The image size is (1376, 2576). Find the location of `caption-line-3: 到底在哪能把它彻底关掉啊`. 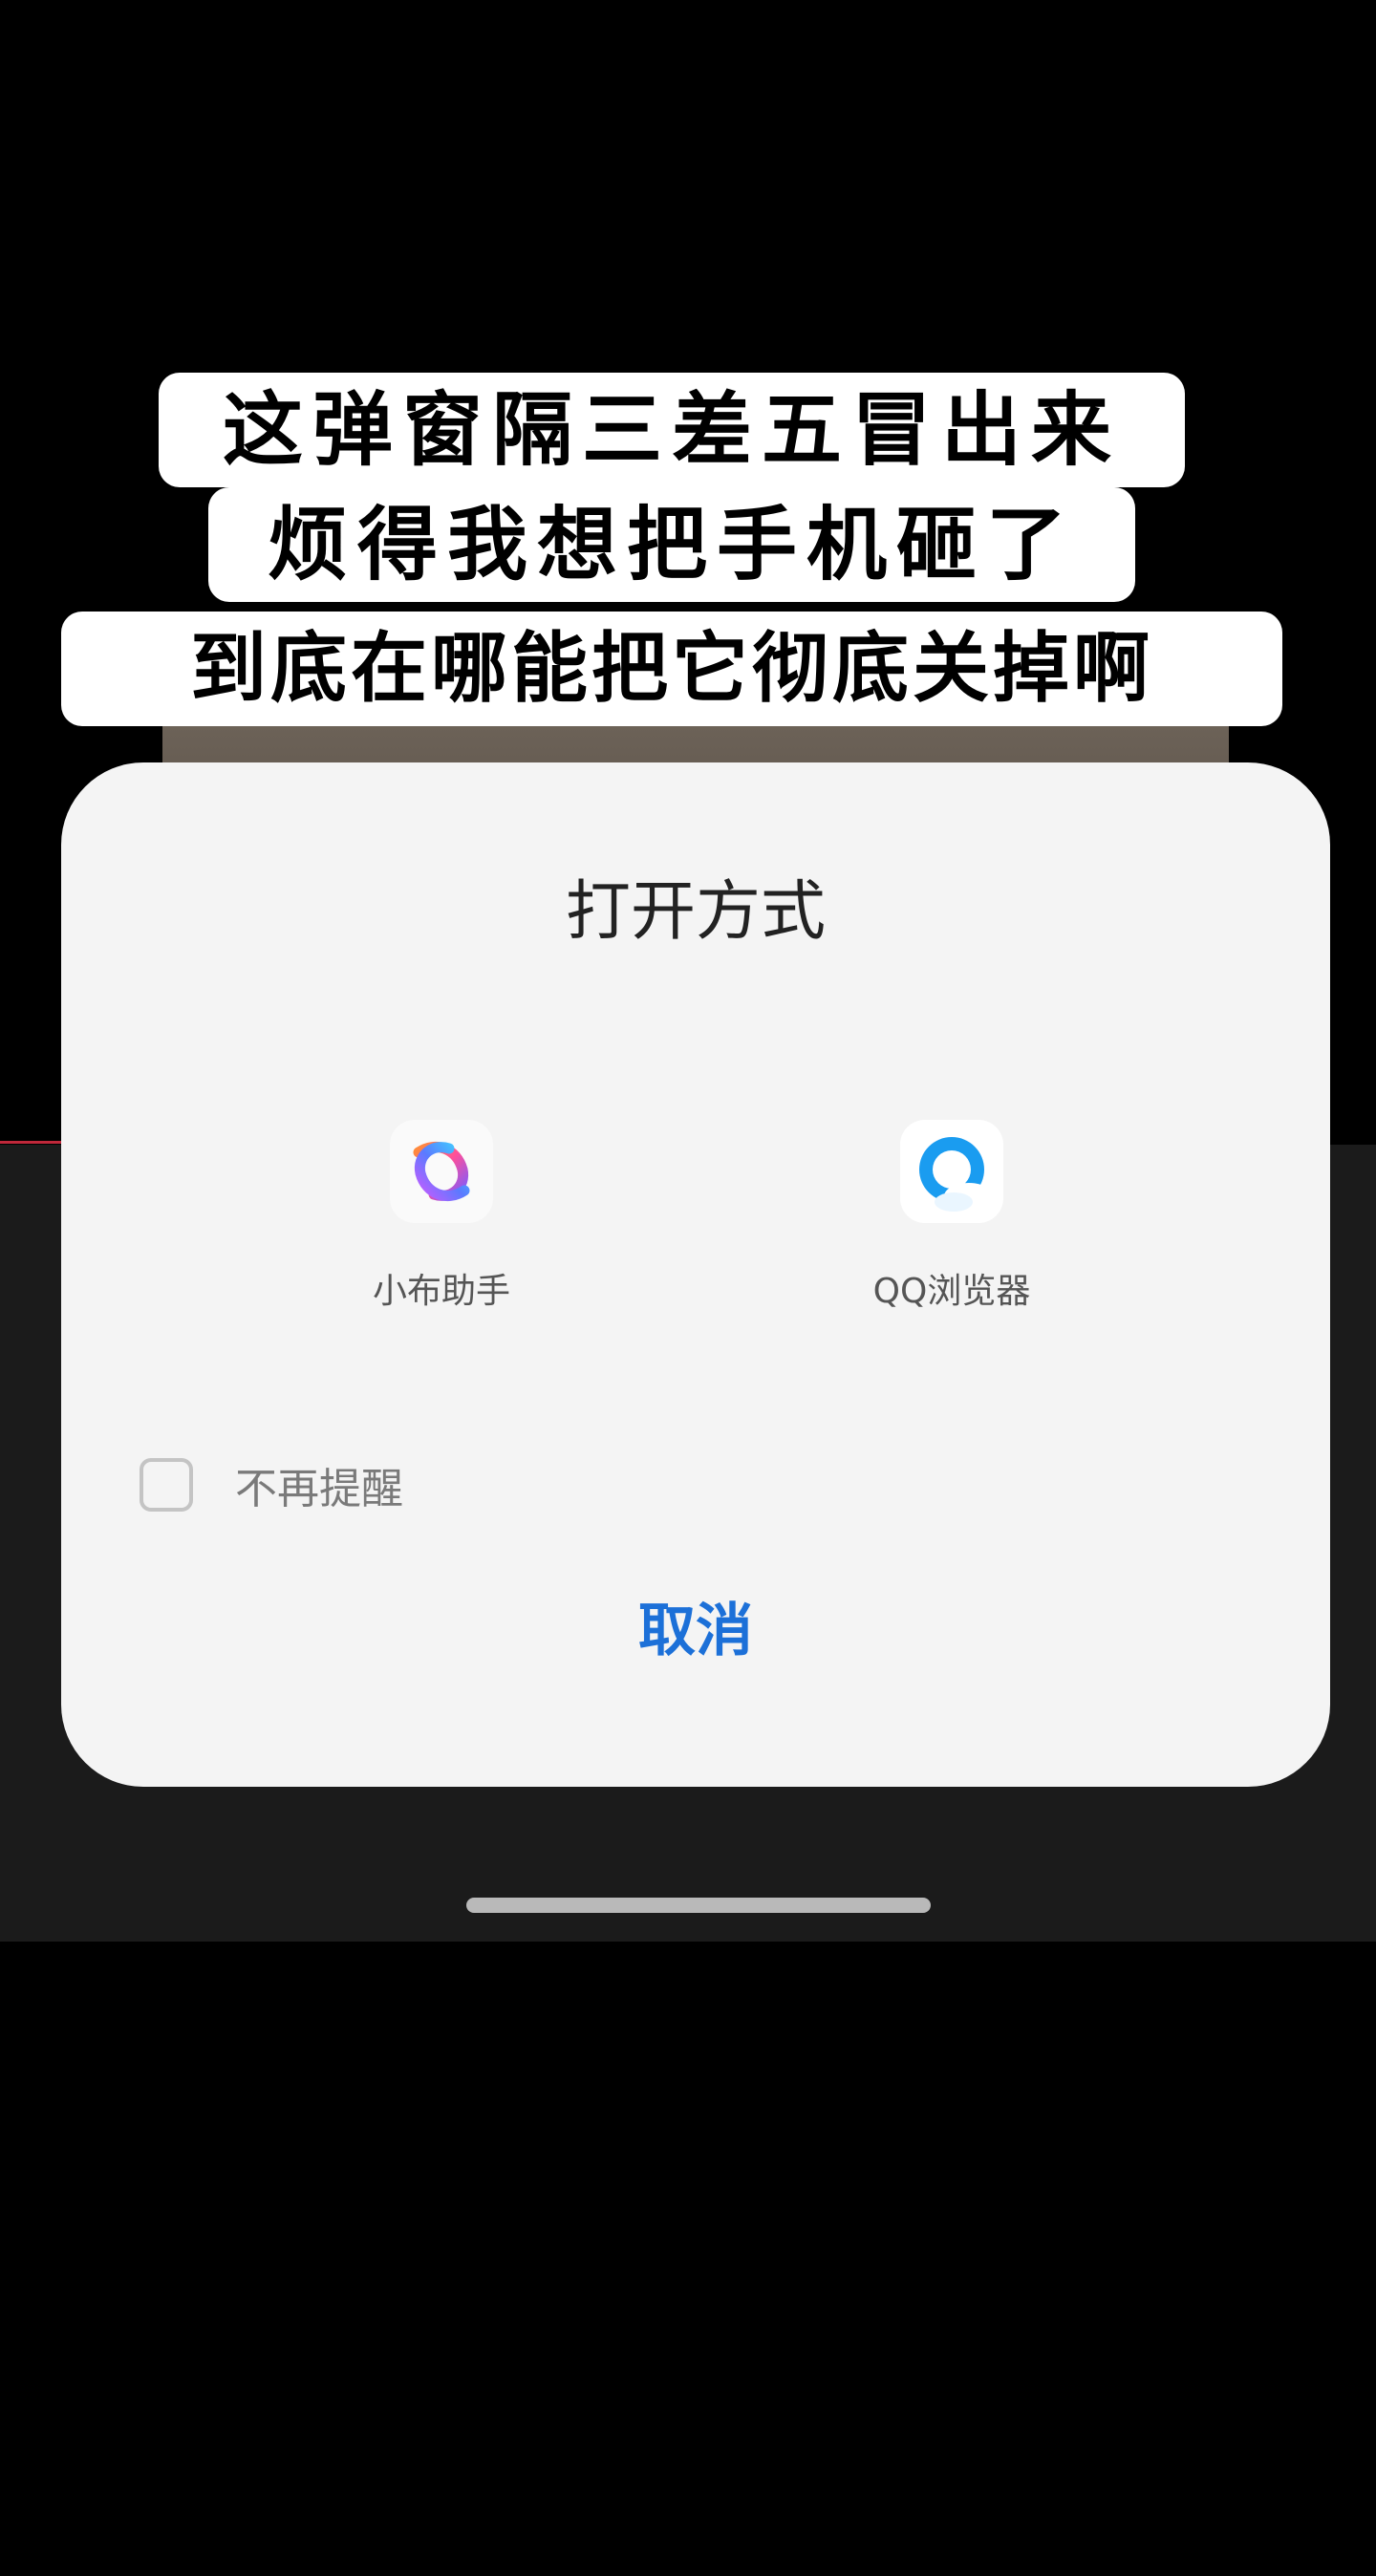

caption-line-3: 到底在哪能把它彻底关掉啊 is located at coordinates (672, 669).